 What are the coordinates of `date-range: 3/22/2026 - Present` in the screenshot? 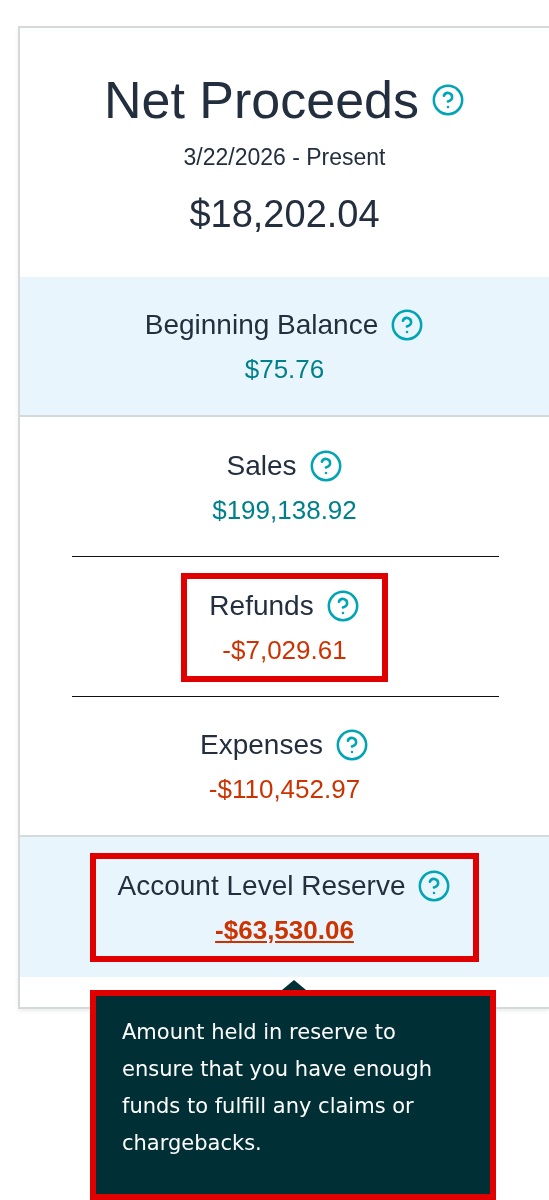 It's located at (284, 157).